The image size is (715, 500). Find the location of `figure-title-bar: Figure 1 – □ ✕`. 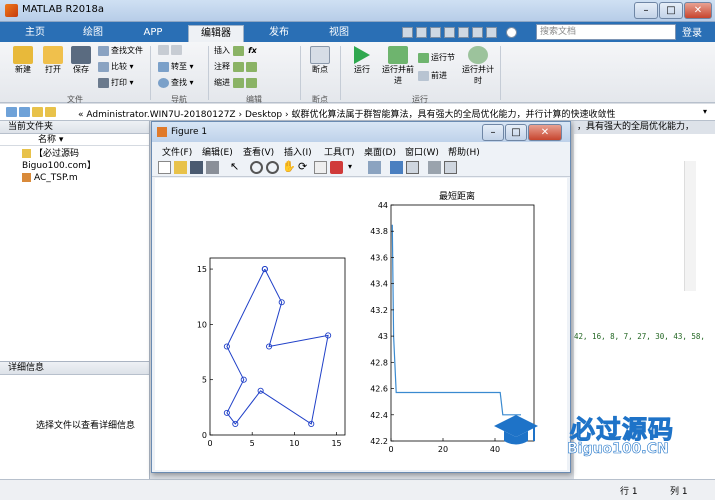

figure-title-bar: Figure 1 – □ ✕ is located at coordinates (361, 132).